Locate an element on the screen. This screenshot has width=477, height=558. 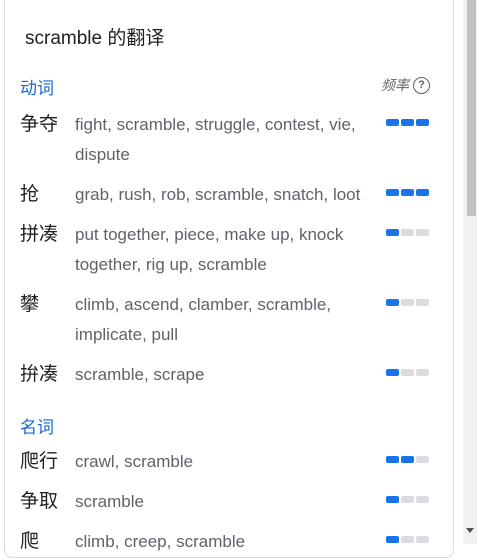
frequency-header: 频率 ? is located at coordinates (405, 85).